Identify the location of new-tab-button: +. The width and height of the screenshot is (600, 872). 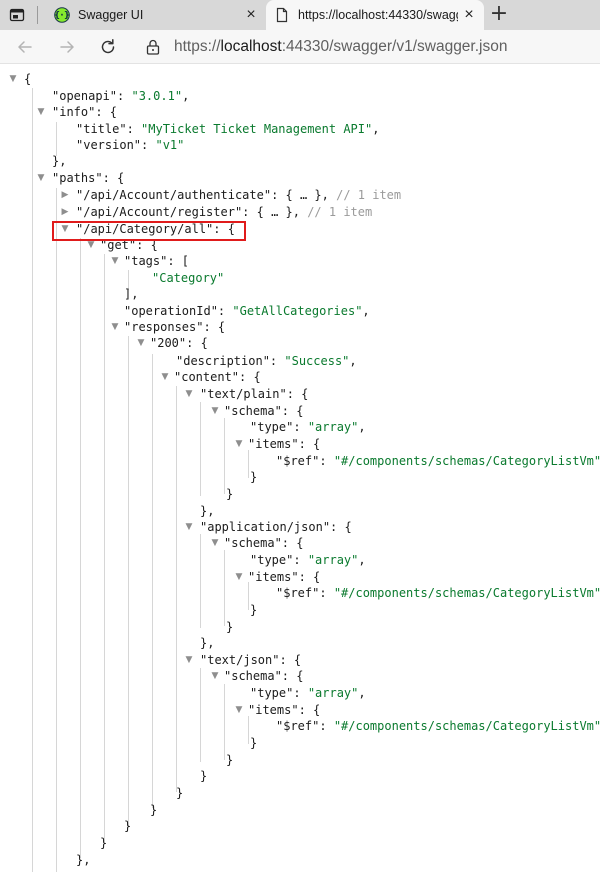
(499, 14).